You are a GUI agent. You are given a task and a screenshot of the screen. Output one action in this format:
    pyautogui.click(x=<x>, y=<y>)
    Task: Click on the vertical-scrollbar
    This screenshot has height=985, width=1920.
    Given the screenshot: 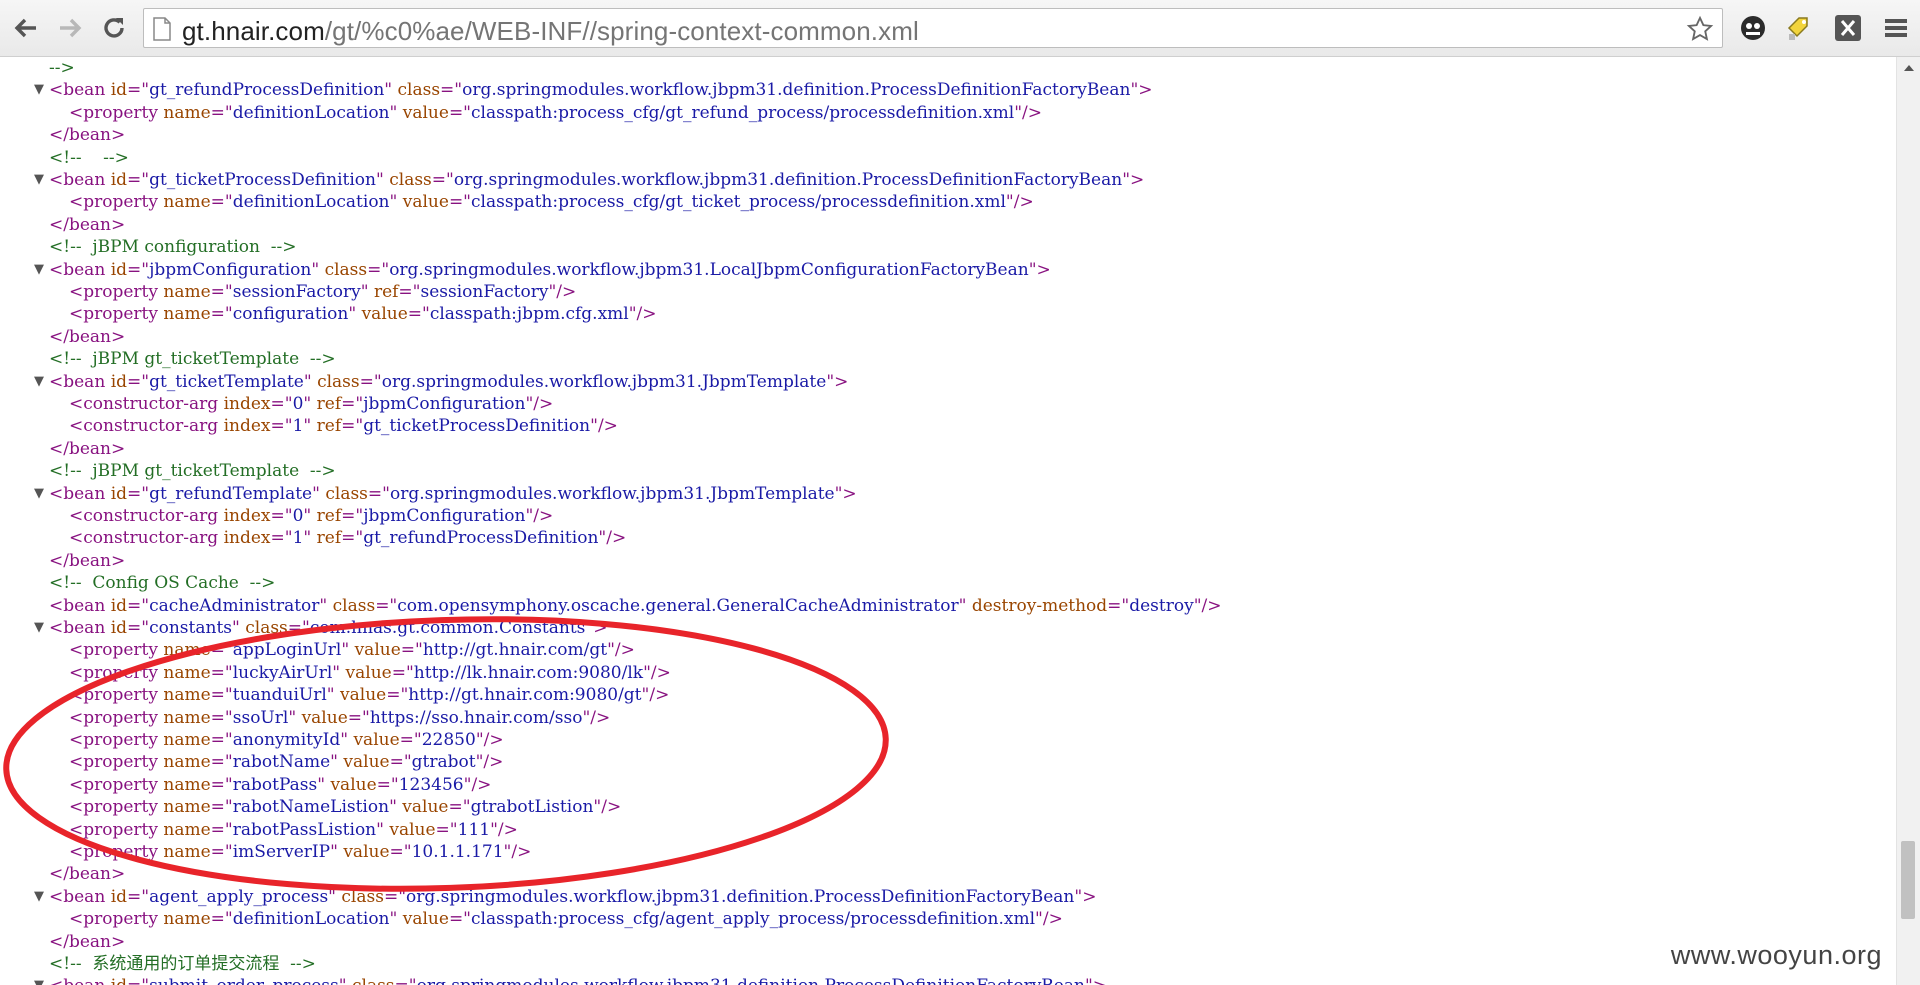 What is the action you would take?
    pyautogui.click(x=1908, y=521)
    